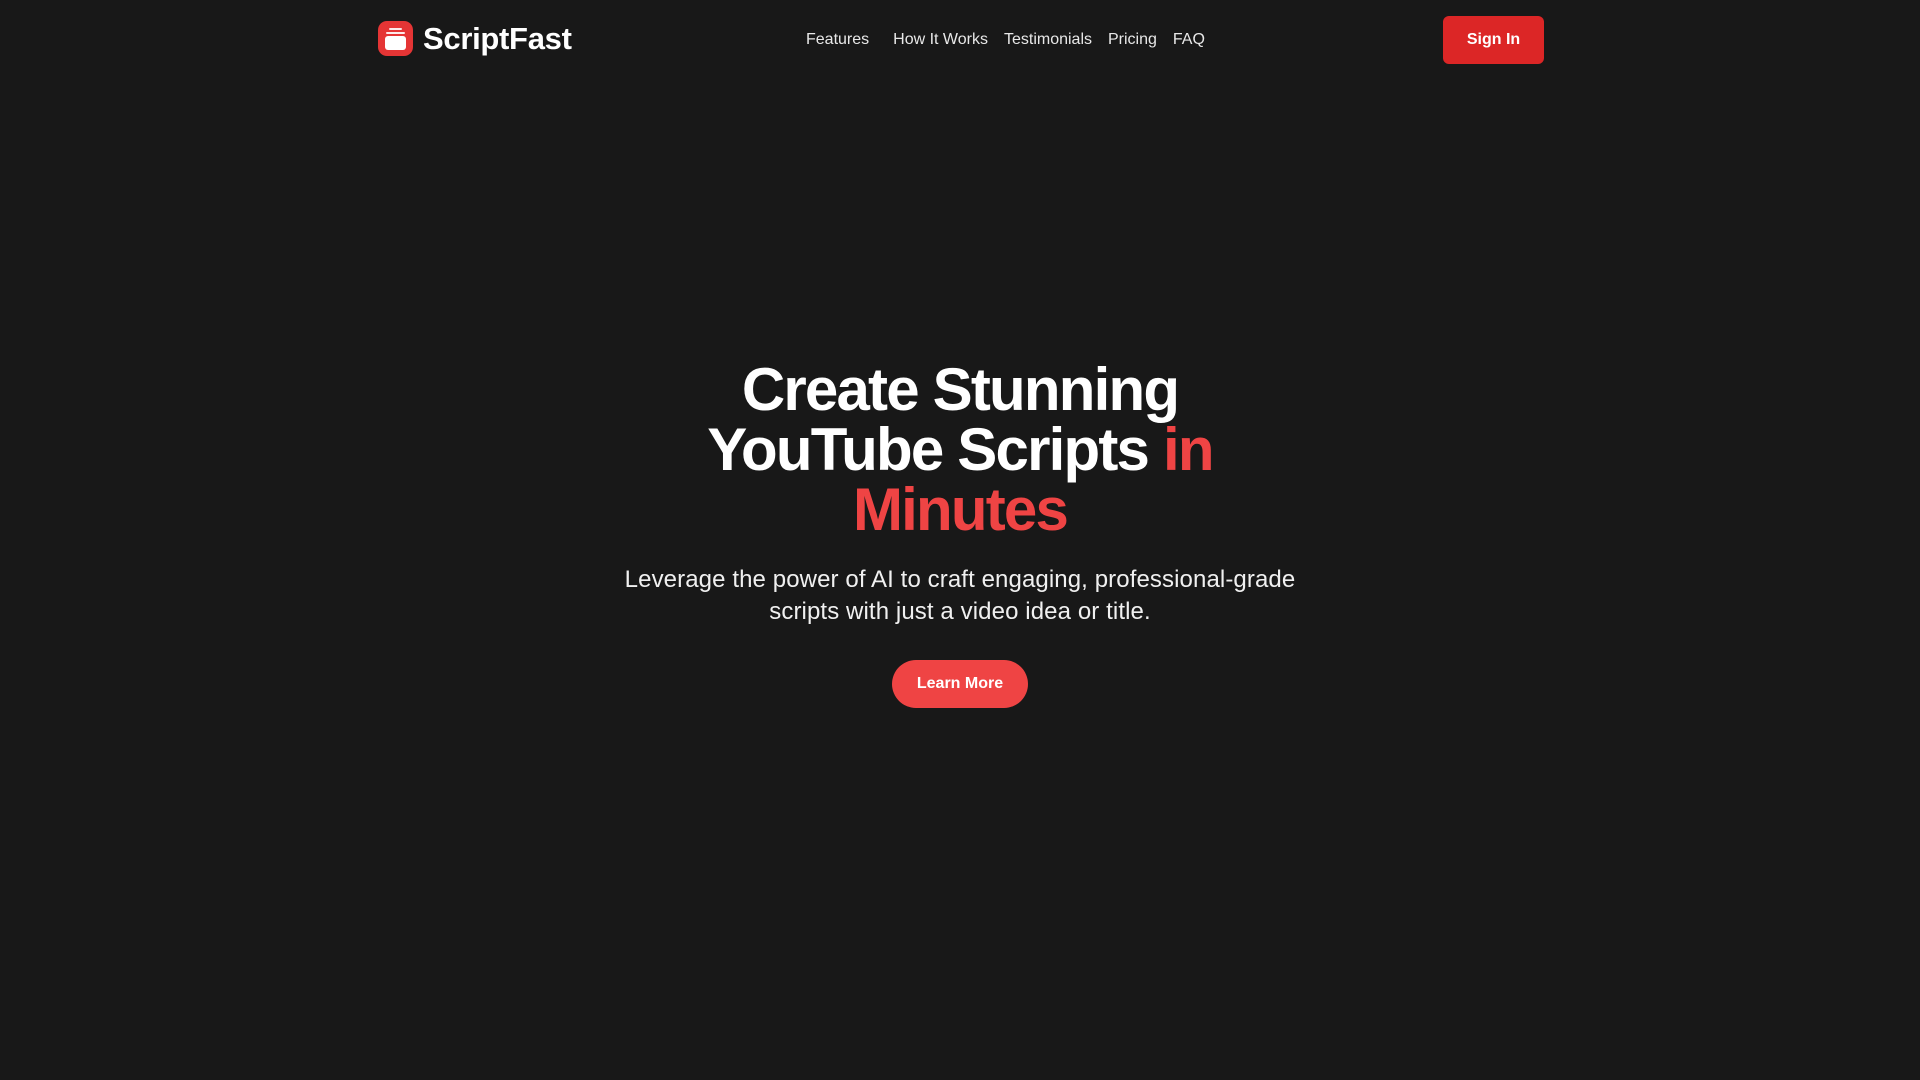  Describe the element at coordinates (395, 29) in the screenshot. I see `logo-line-top` at that location.